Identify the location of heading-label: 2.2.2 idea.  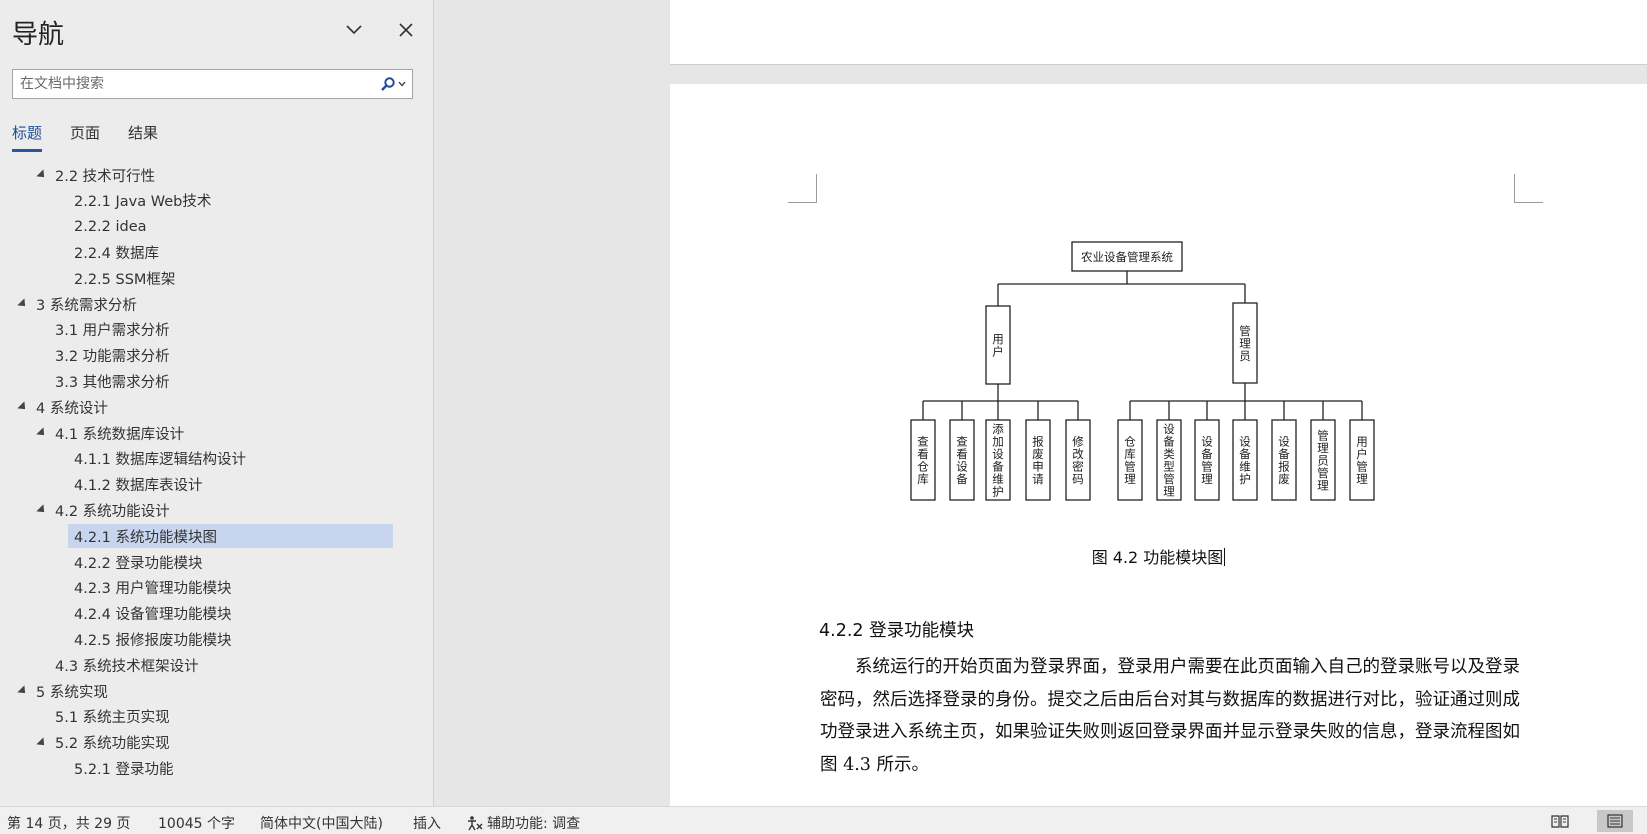
(110, 226).